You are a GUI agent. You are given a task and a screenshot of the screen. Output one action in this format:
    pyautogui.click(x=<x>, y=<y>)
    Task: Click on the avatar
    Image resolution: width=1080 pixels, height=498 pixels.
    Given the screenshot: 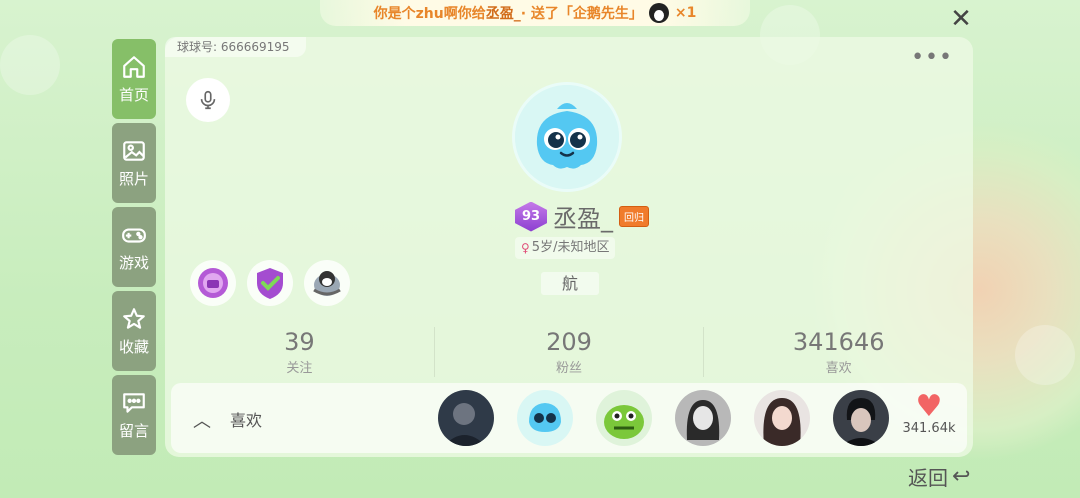 What is the action you would take?
    pyautogui.click(x=567, y=137)
    